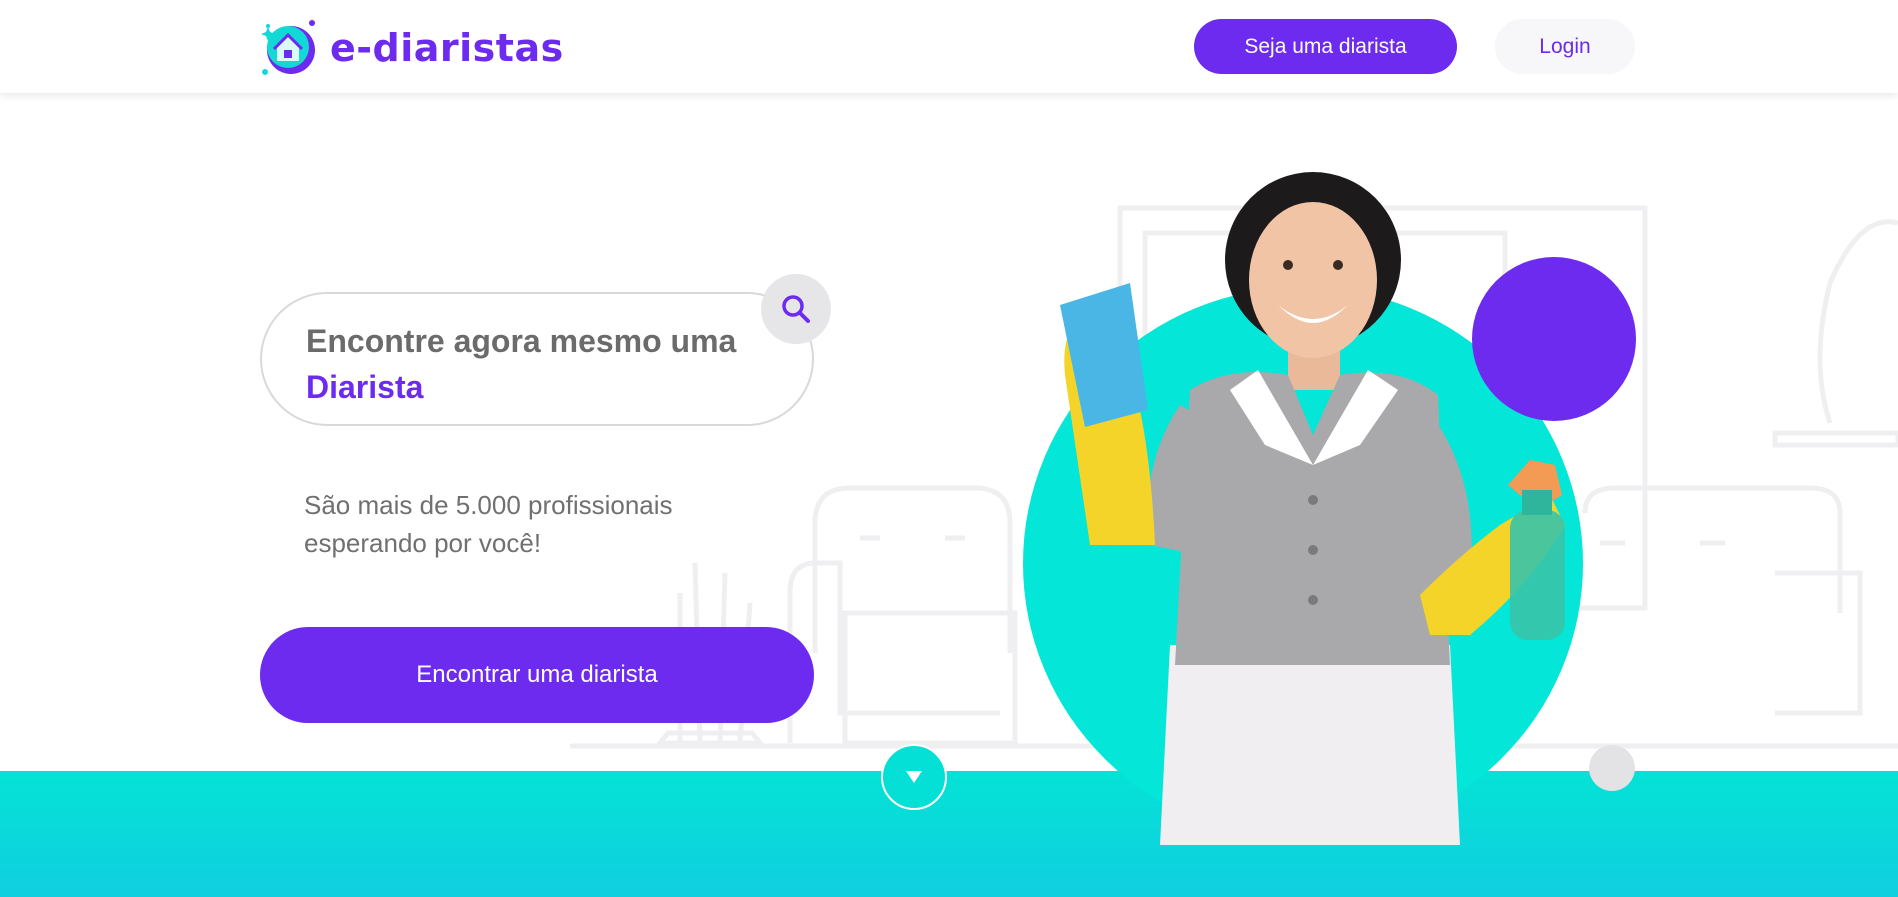  I want to click on search-highlight-text: Diarista, so click(365, 387).